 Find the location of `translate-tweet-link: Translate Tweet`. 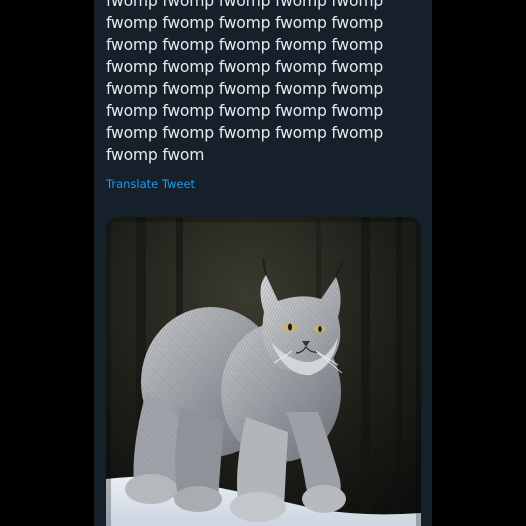

translate-tweet-link: Translate Tweet is located at coordinates (150, 184).